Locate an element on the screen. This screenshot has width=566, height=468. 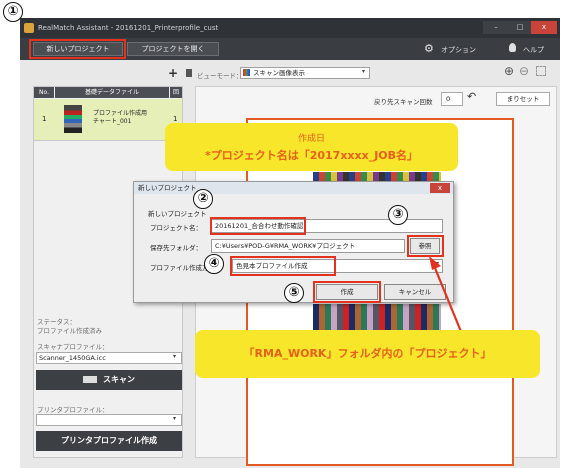
step-marker-1: ① is located at coordinates (13, 12).